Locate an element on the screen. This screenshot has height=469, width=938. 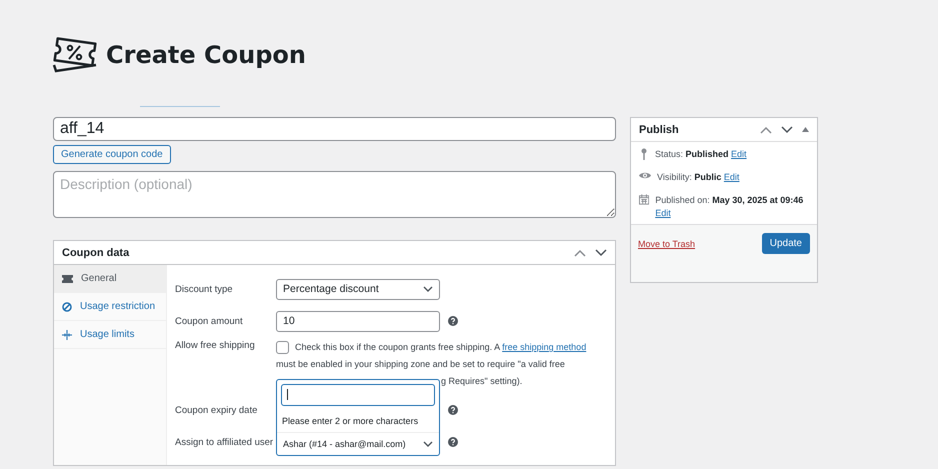
publish-info: Status: Published Edit is located at coordinates (701, 154).